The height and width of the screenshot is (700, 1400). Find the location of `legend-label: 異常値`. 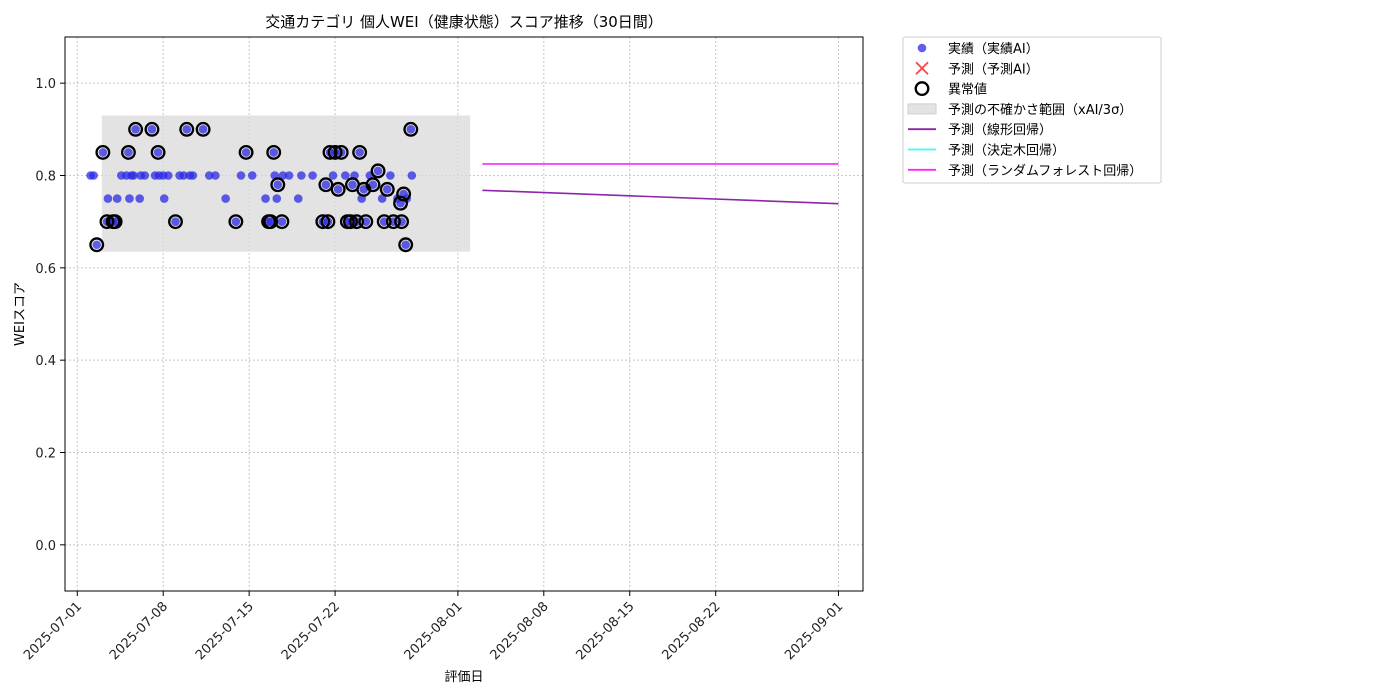

legend-label: 異常値 is located at coordinates (967, 90).